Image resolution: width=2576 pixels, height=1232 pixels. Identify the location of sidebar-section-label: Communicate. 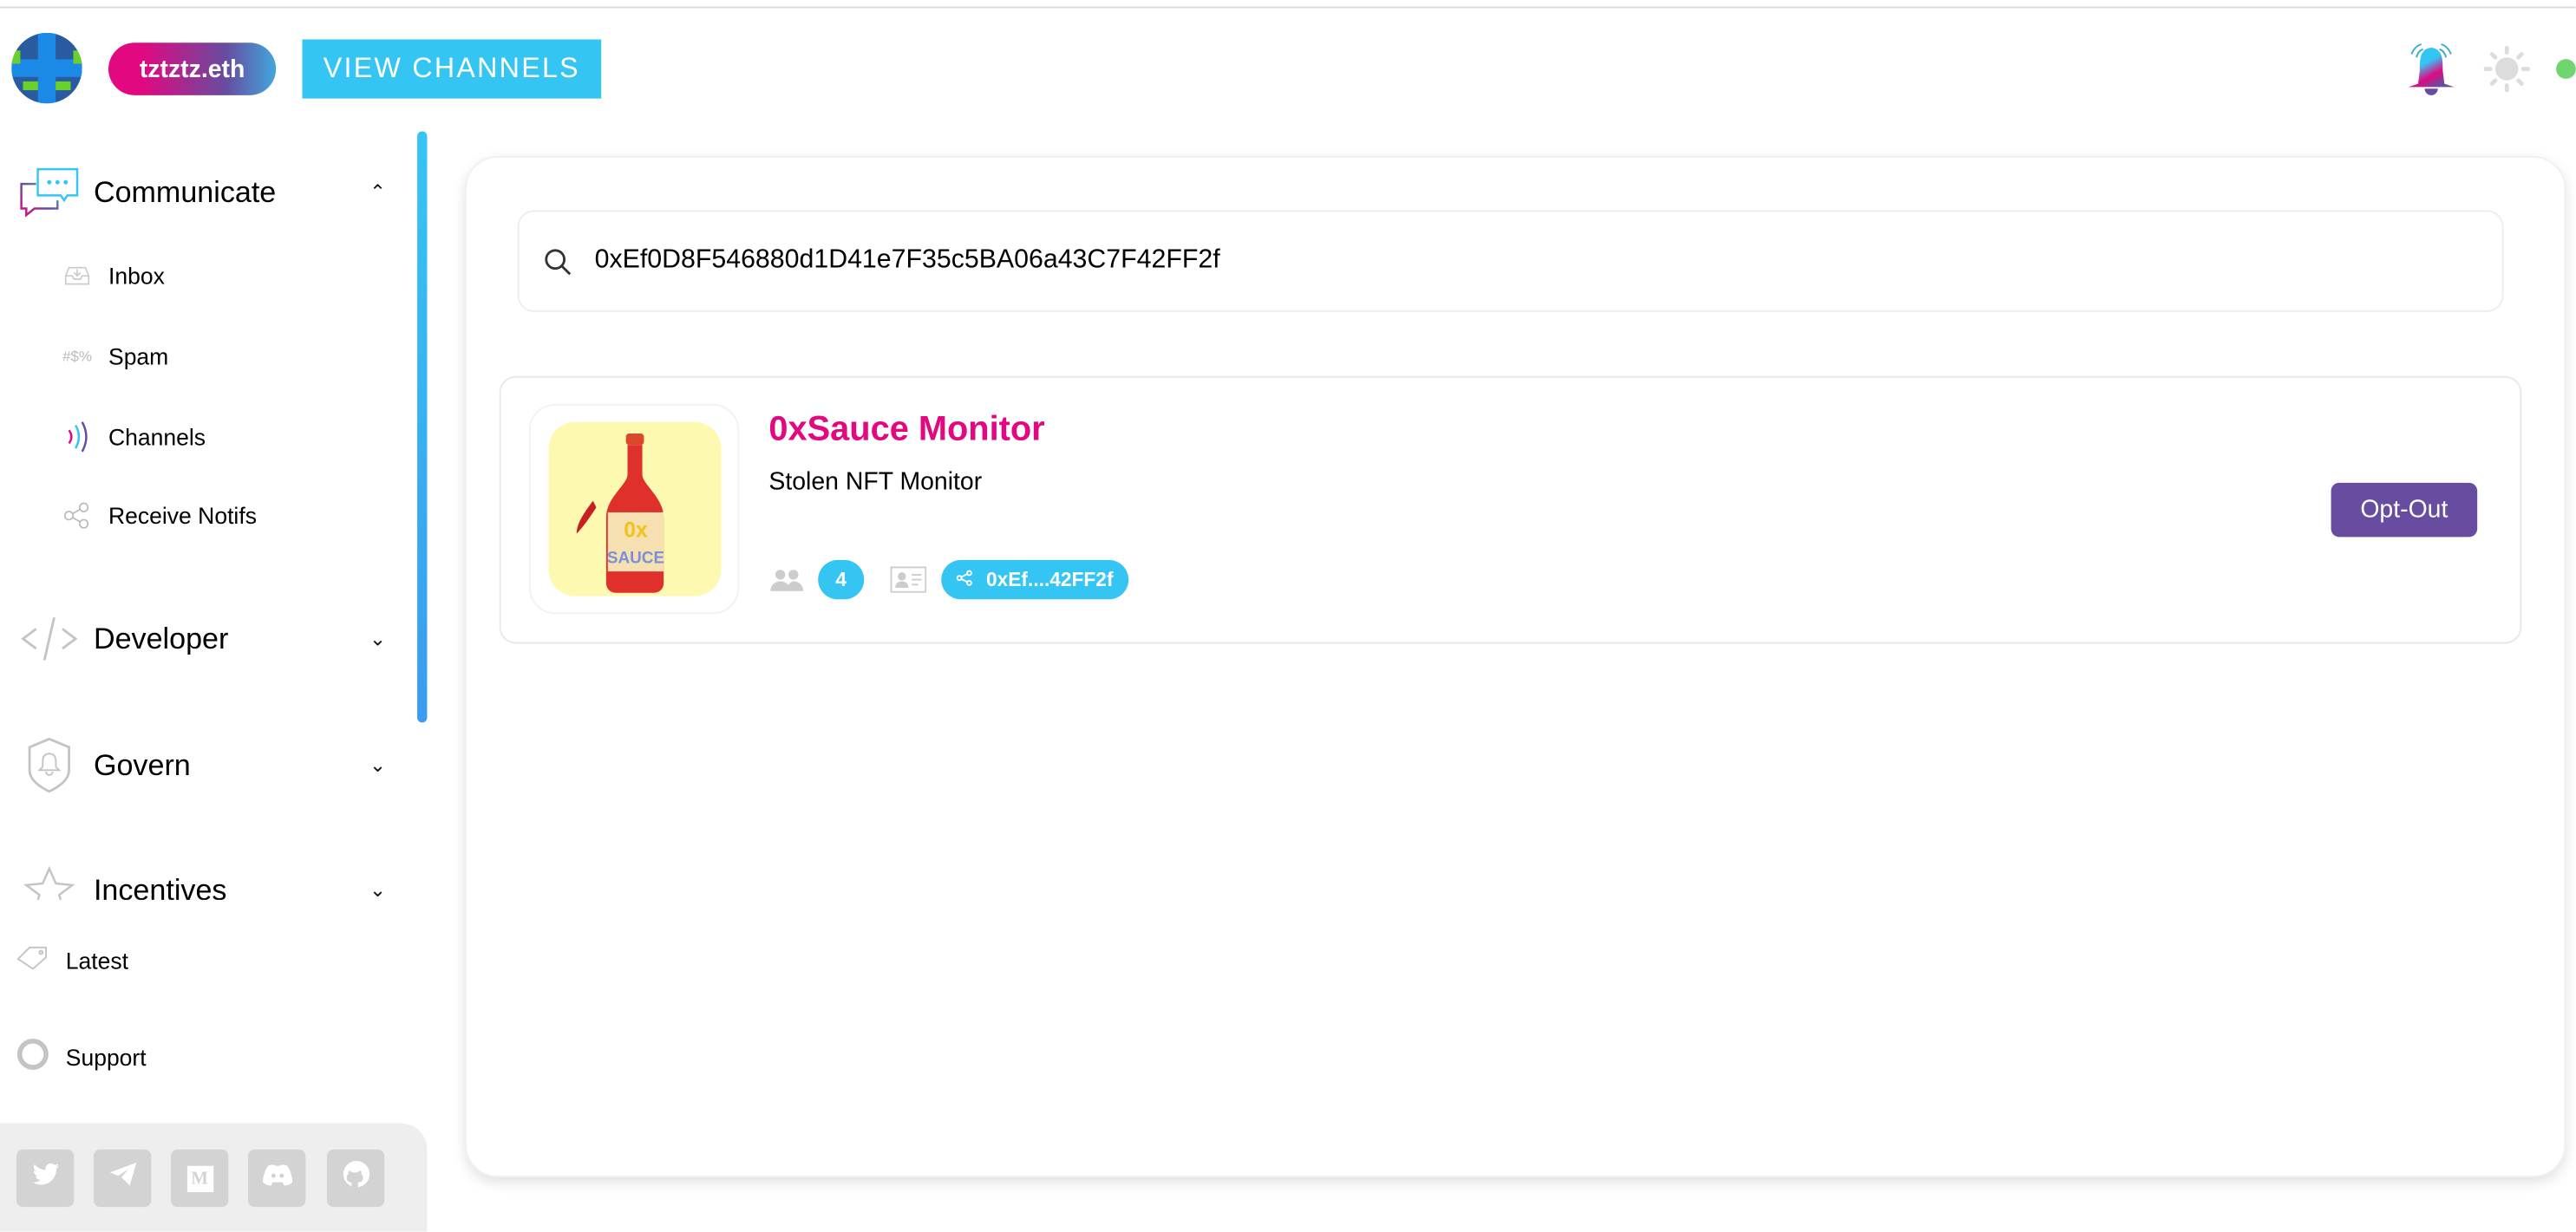
(185, 191).